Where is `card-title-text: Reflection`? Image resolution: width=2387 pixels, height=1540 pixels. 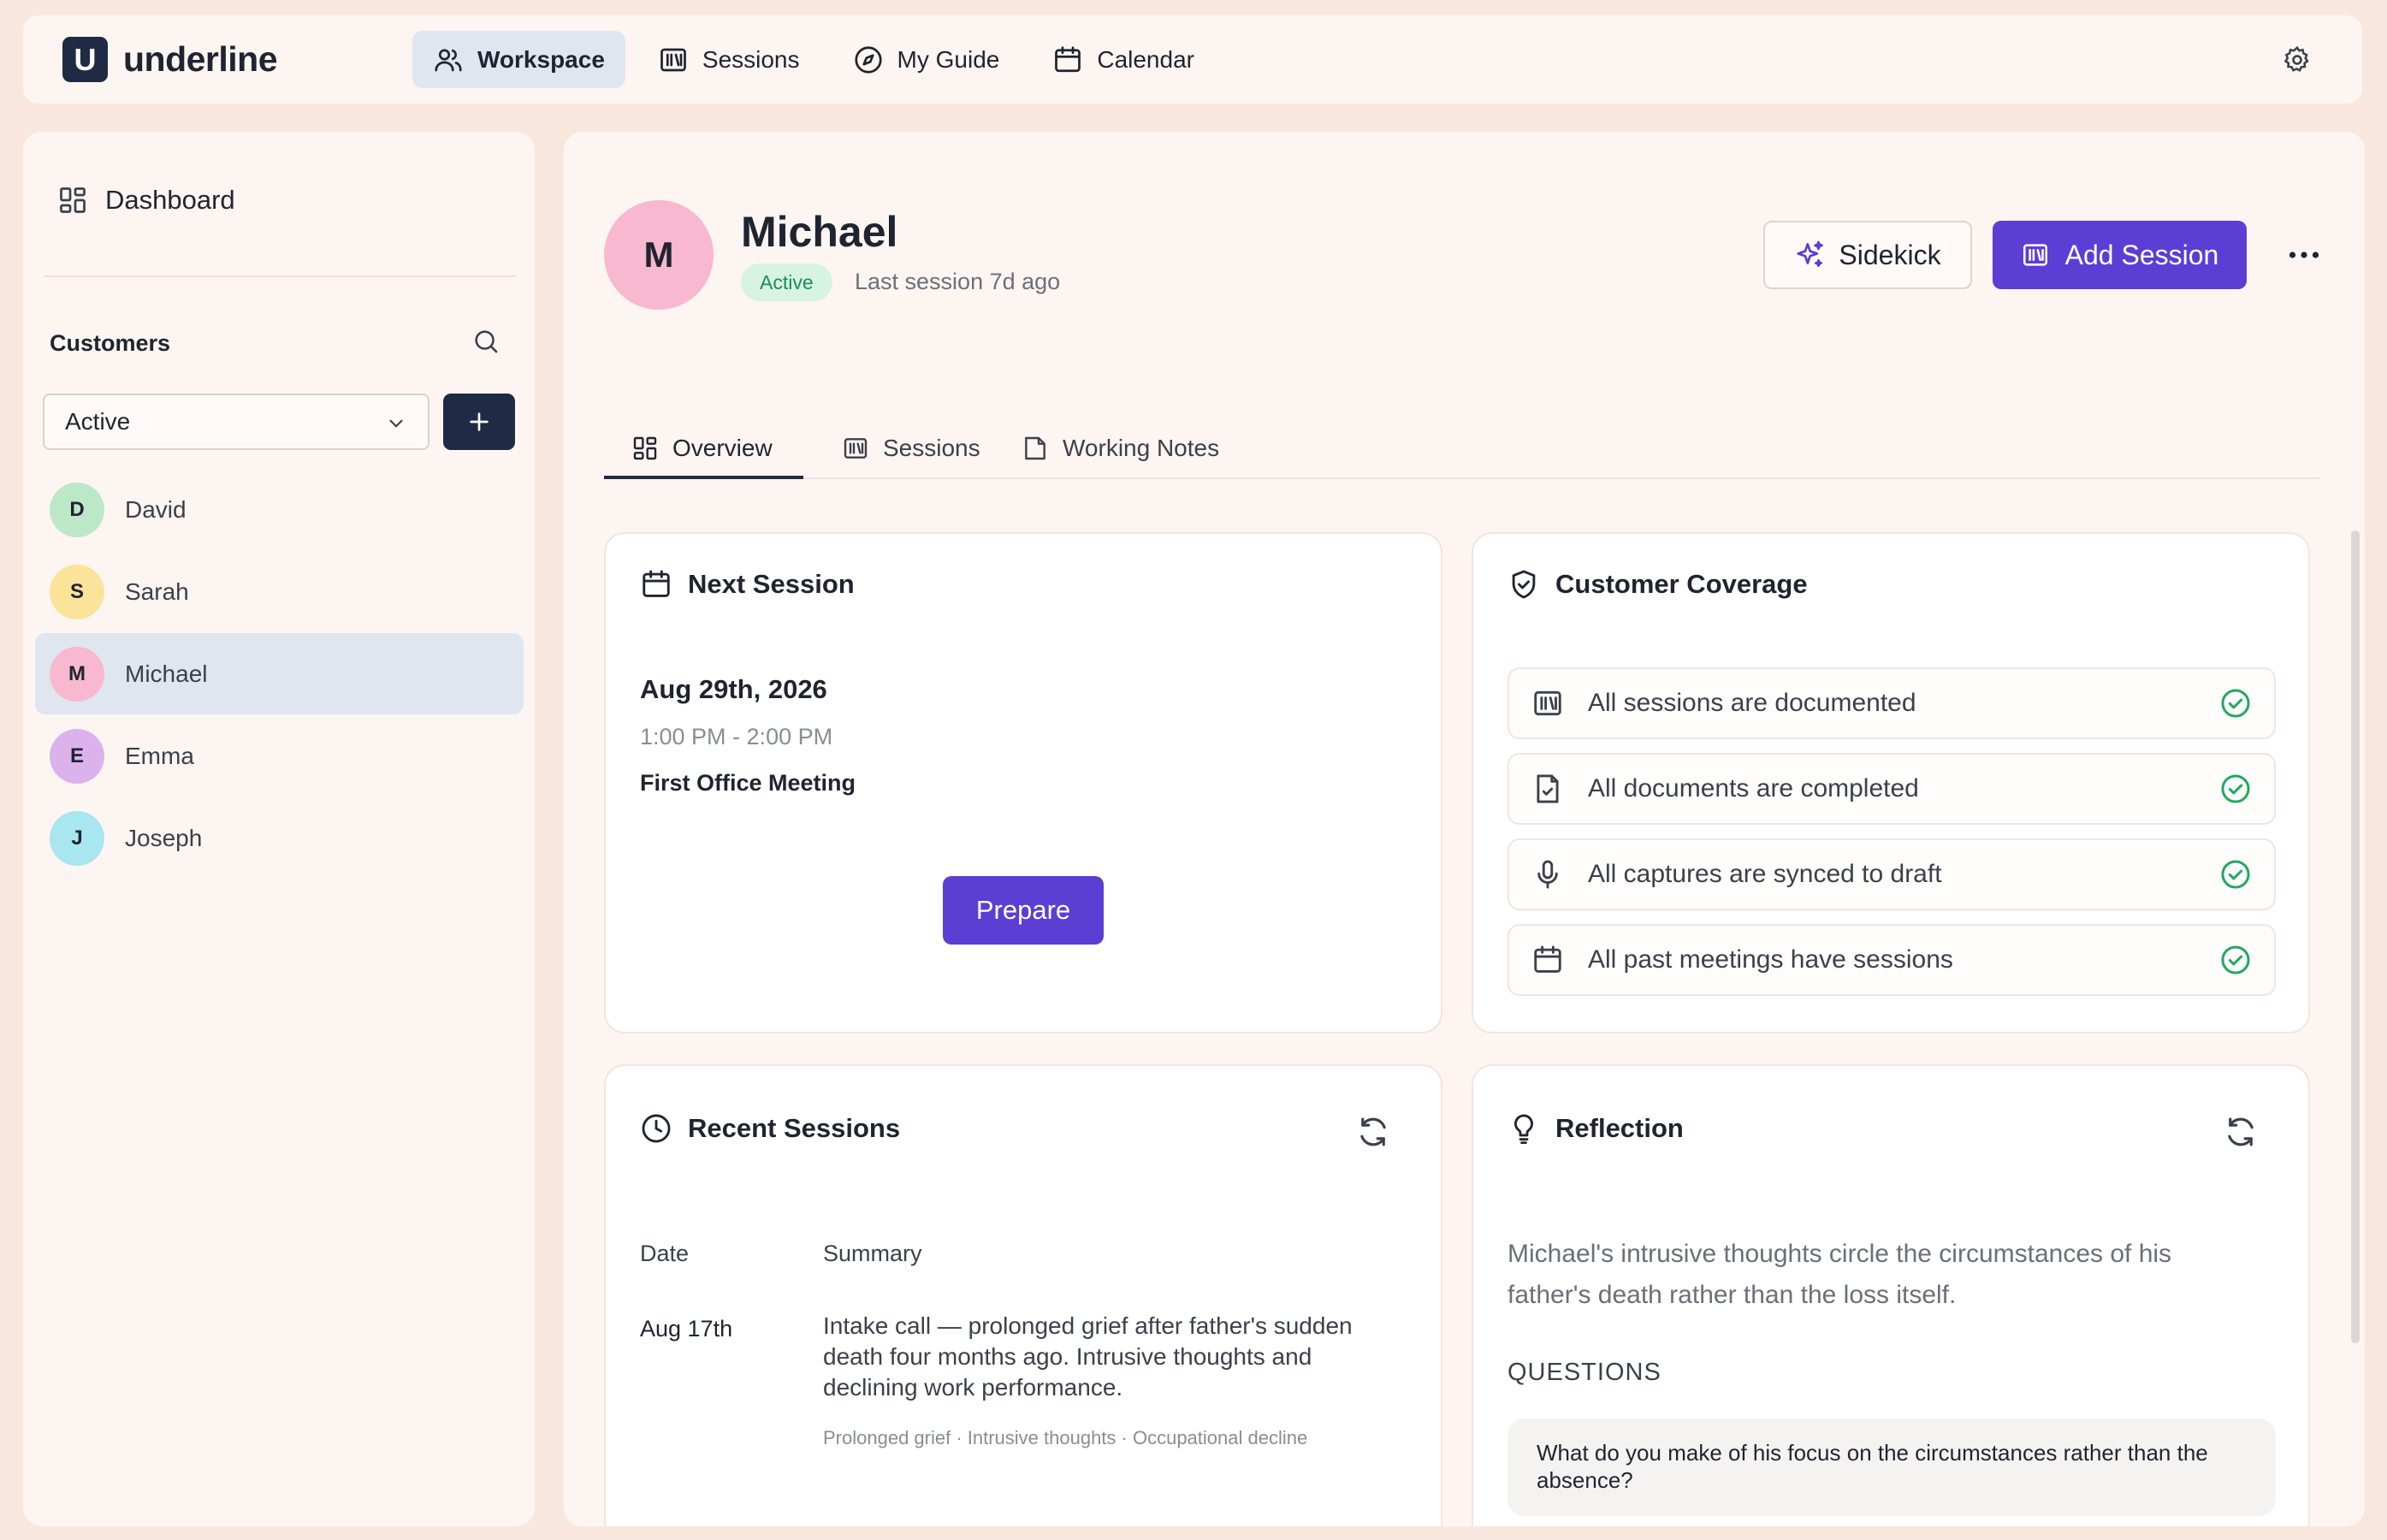
card-title-text: Reflection is located at coordinates (1619, 1128).